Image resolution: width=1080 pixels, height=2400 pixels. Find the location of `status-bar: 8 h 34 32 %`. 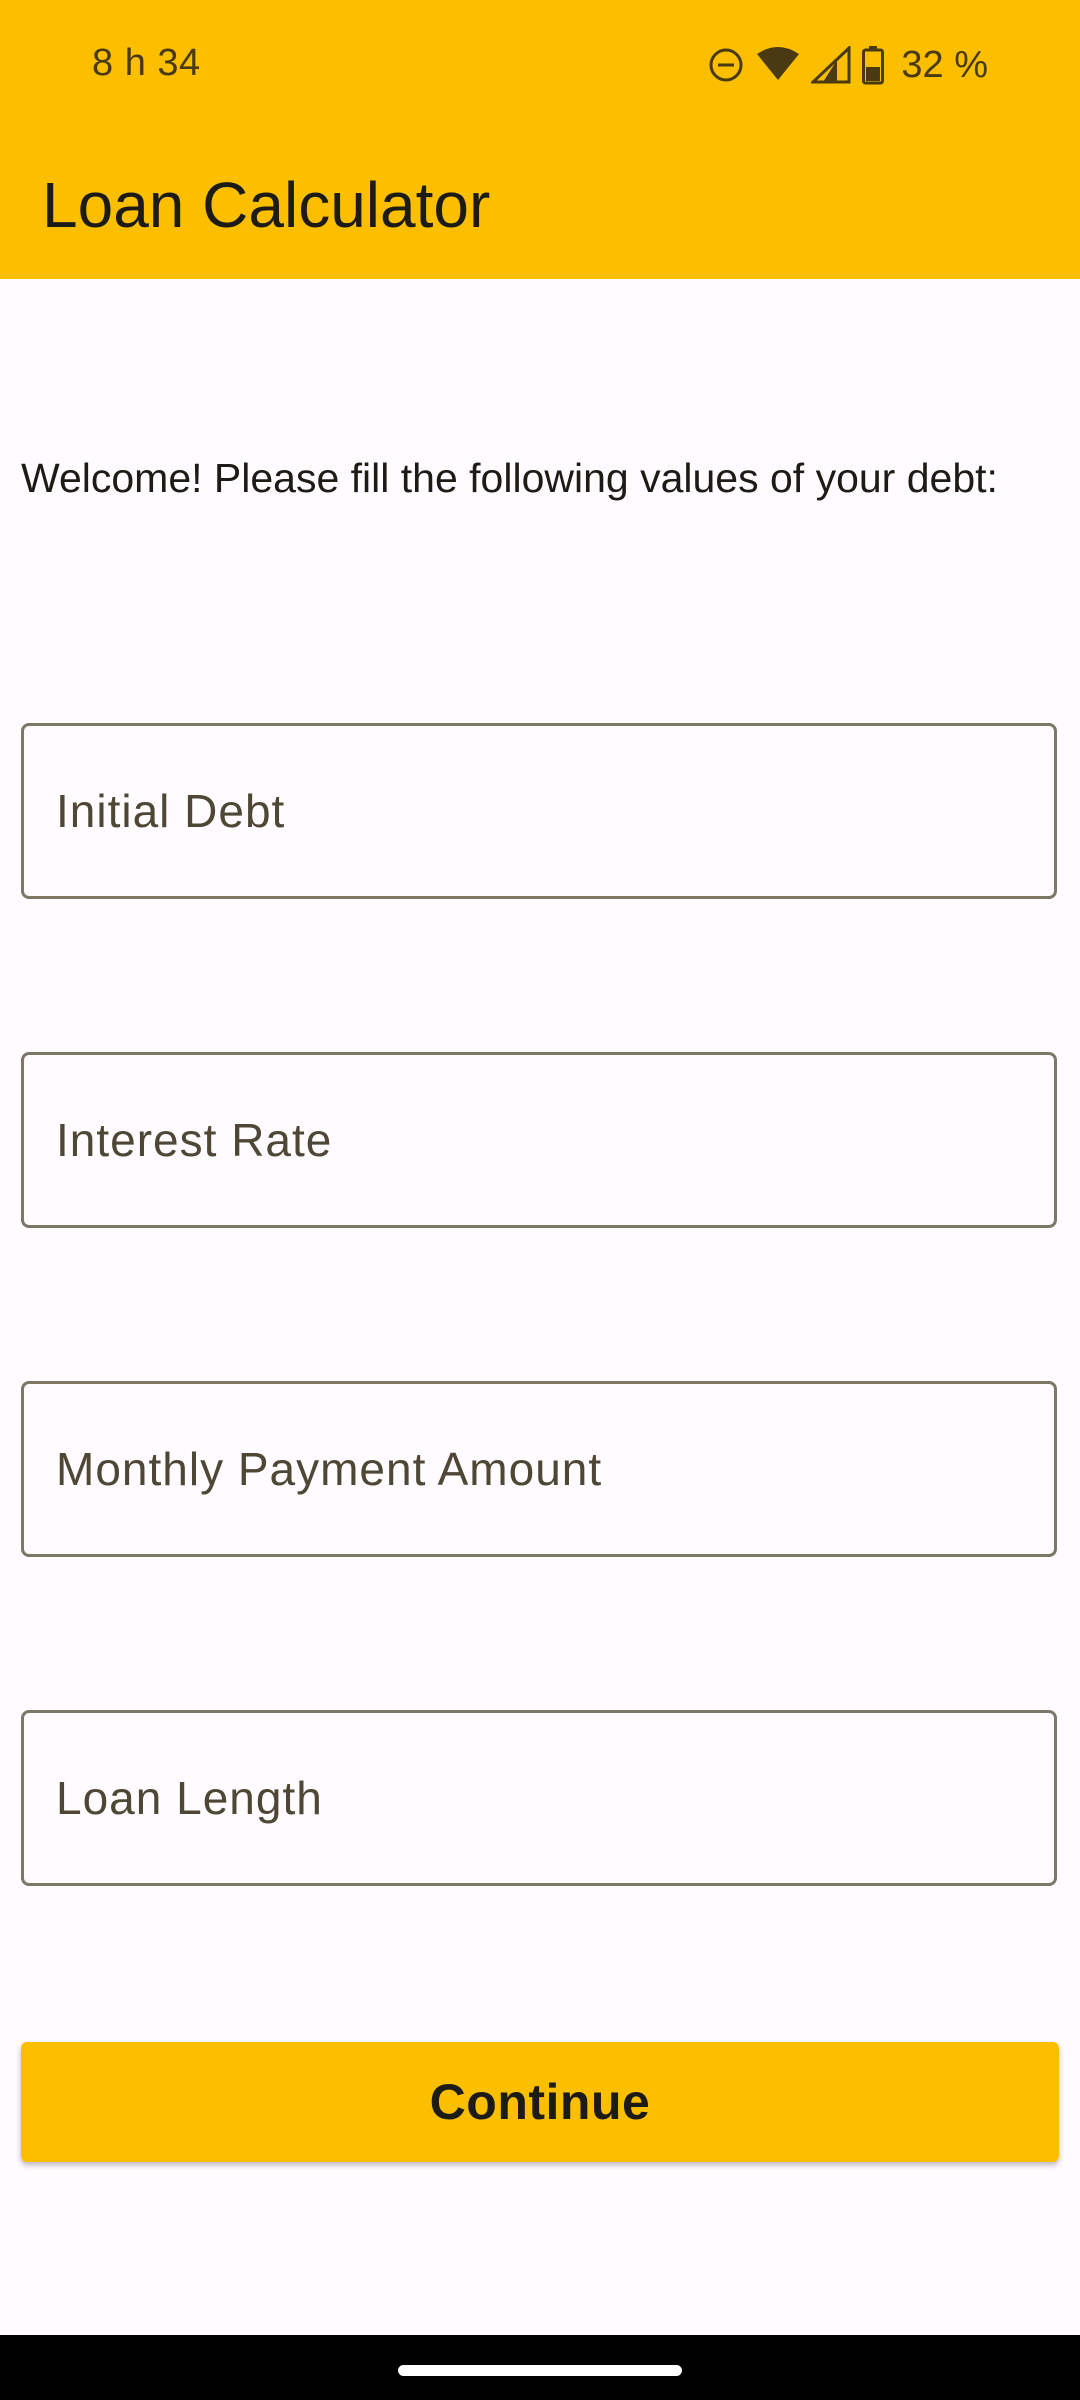

status-bar: 8 h 34 32 % is located at coordinates (540, 67).